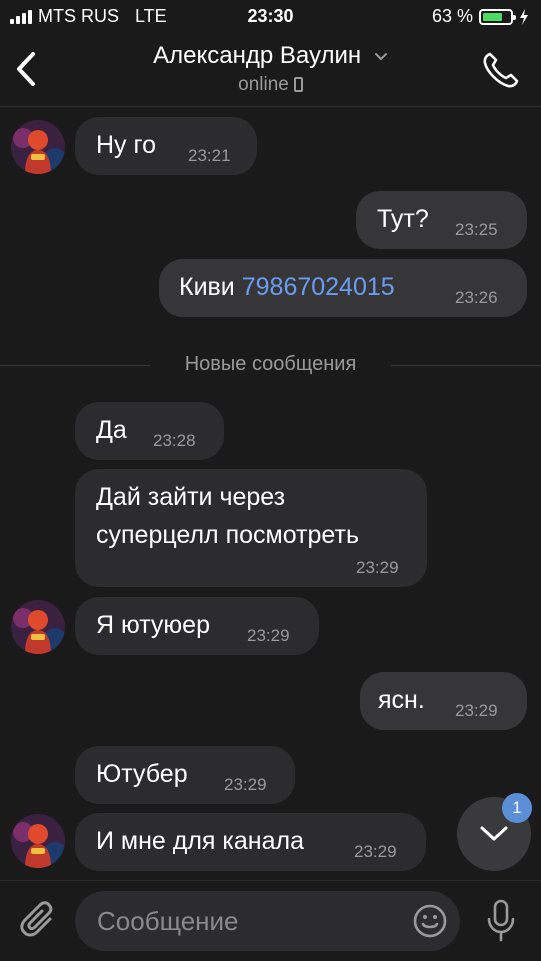 Image resolution: width=541 pixels, height=961 pixels. I want to click on message-text: Да, so click(111, 430).